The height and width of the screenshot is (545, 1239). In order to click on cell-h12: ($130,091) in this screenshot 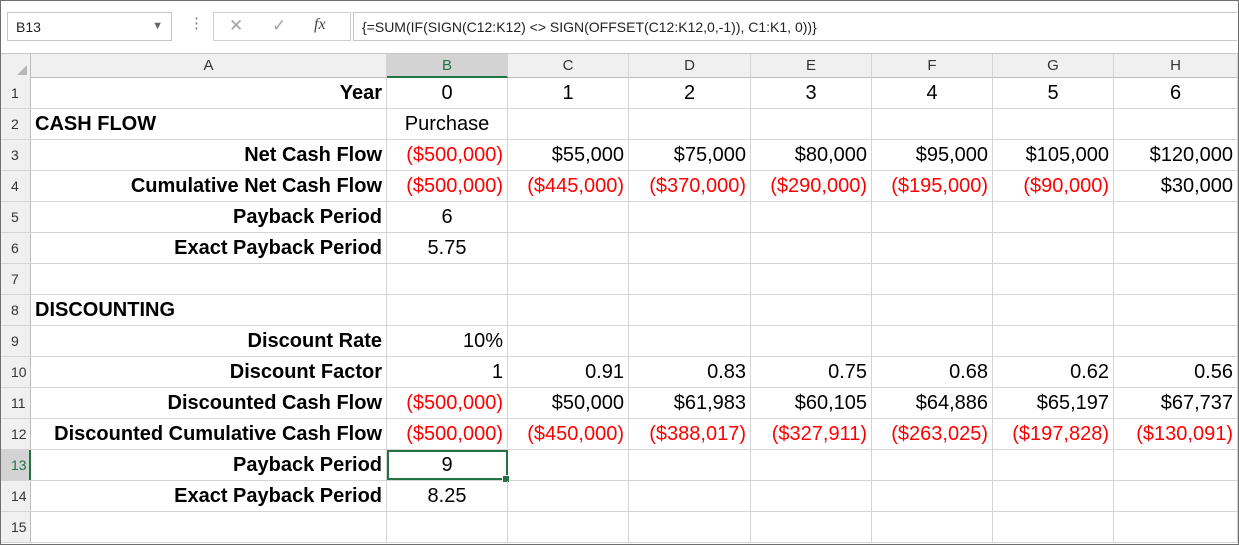, I will do `click(1176, 434)`.